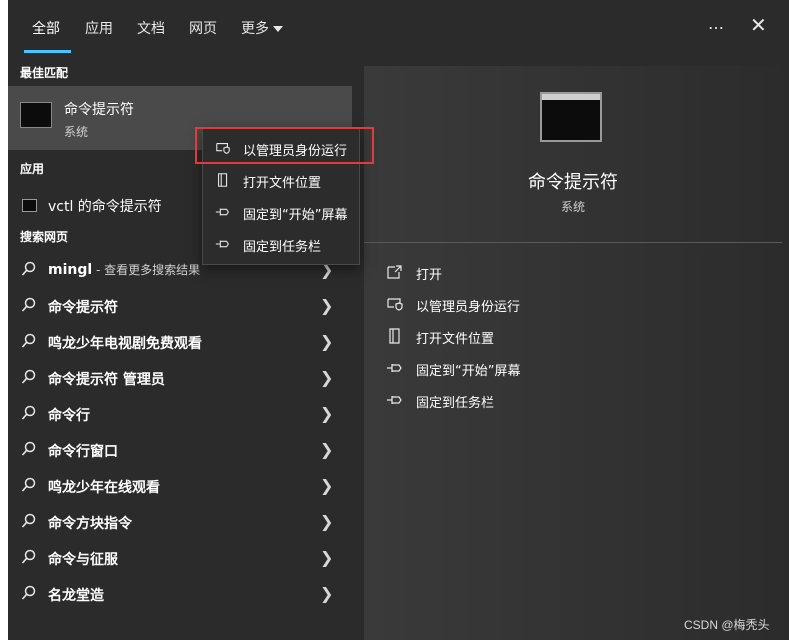 The width and height of the screenshot is (789, 640). I want to click on web-search-item: 命令提示符 管理员 ❯, so click(180, 378).